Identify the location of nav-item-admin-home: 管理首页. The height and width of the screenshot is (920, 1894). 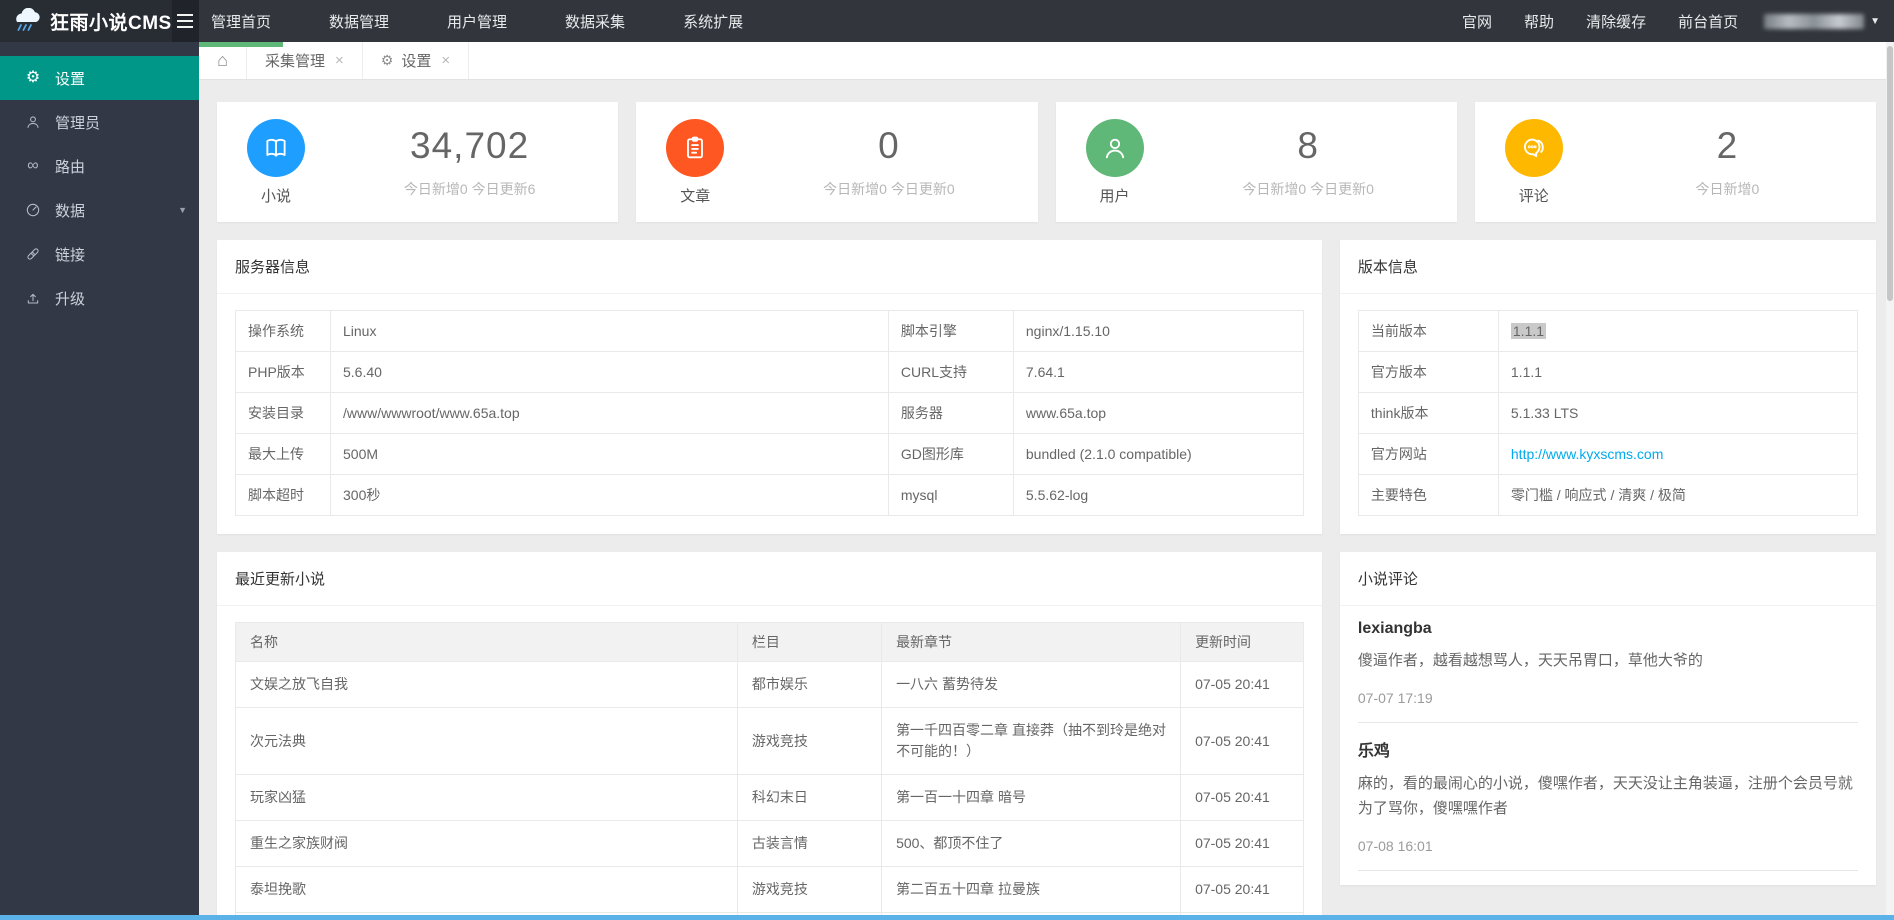
(241, 23).